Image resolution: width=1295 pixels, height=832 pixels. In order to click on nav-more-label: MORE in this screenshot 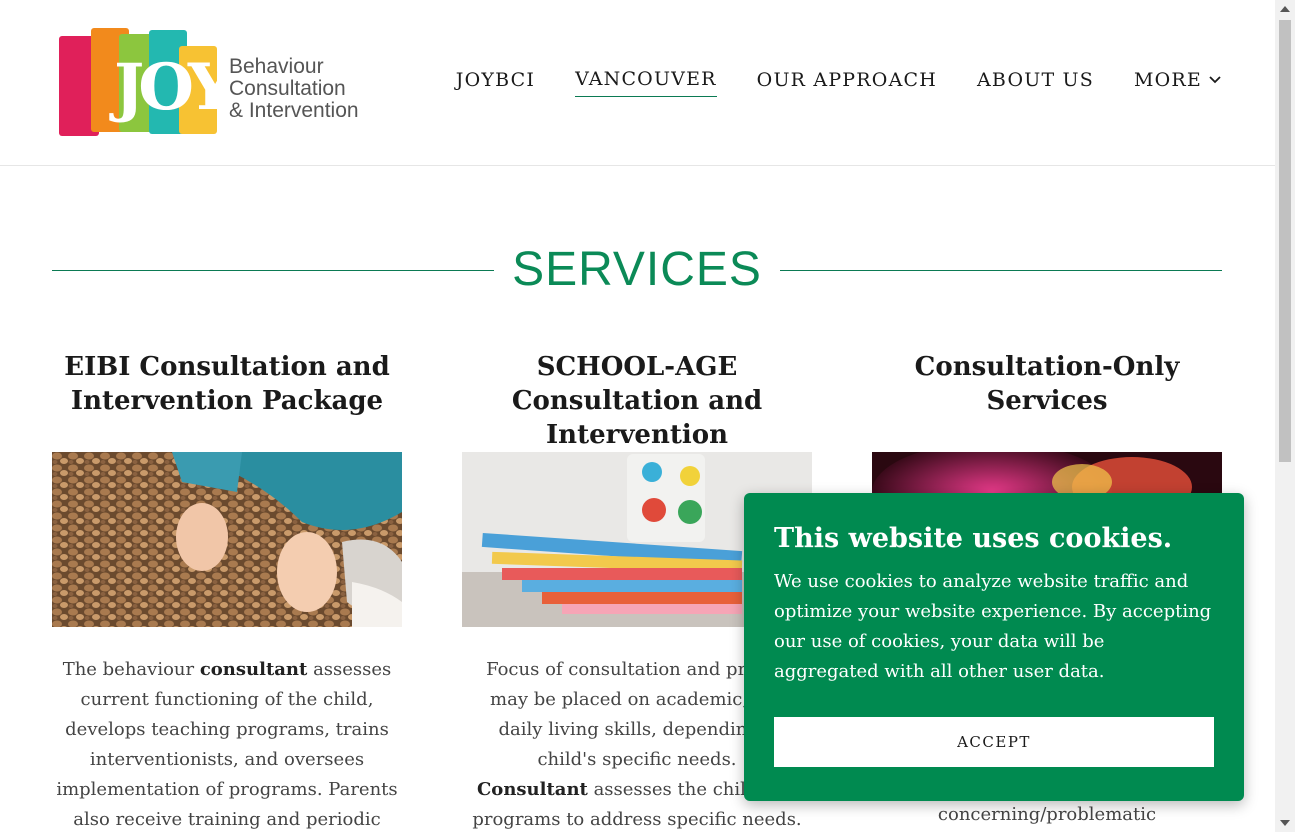, I will do `click(1167, 79)`.